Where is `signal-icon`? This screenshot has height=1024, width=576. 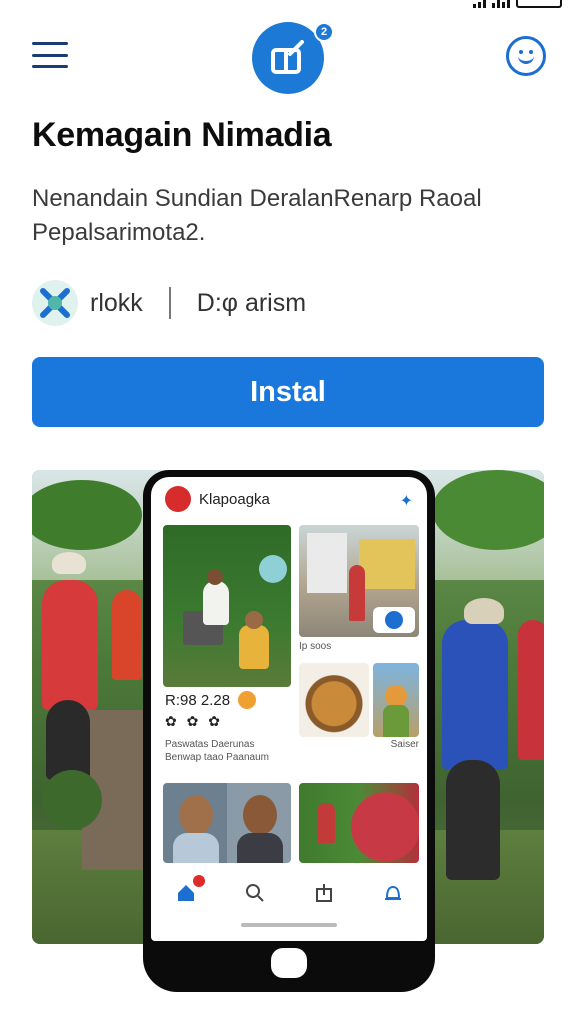
signal-icon is located at coordinates (479, 4).